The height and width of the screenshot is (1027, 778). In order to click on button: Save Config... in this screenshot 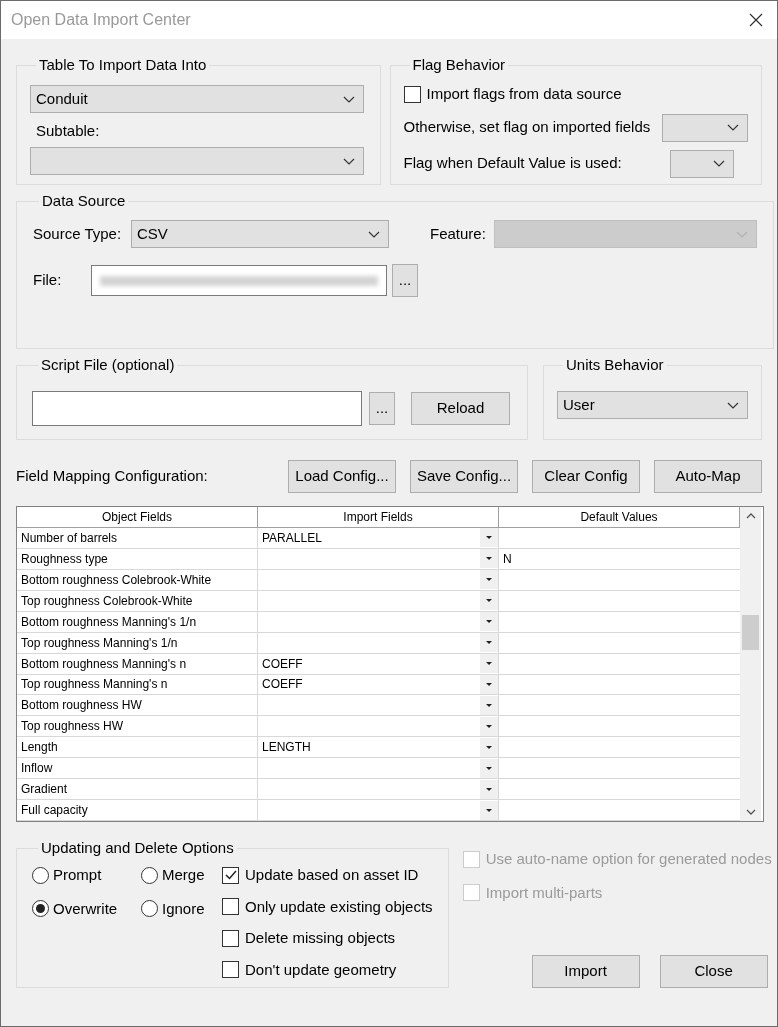, I will do `click(464, 476)`.